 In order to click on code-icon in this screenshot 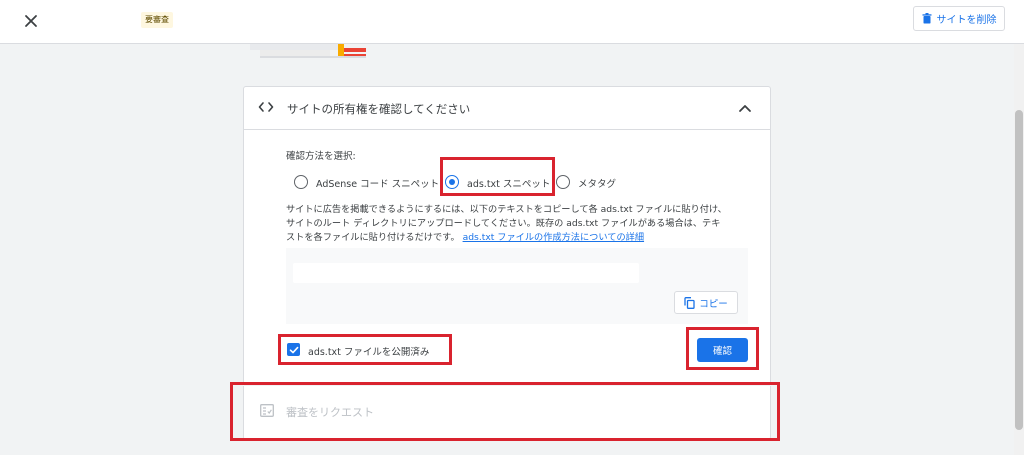, I will do `click(266, 107)`.